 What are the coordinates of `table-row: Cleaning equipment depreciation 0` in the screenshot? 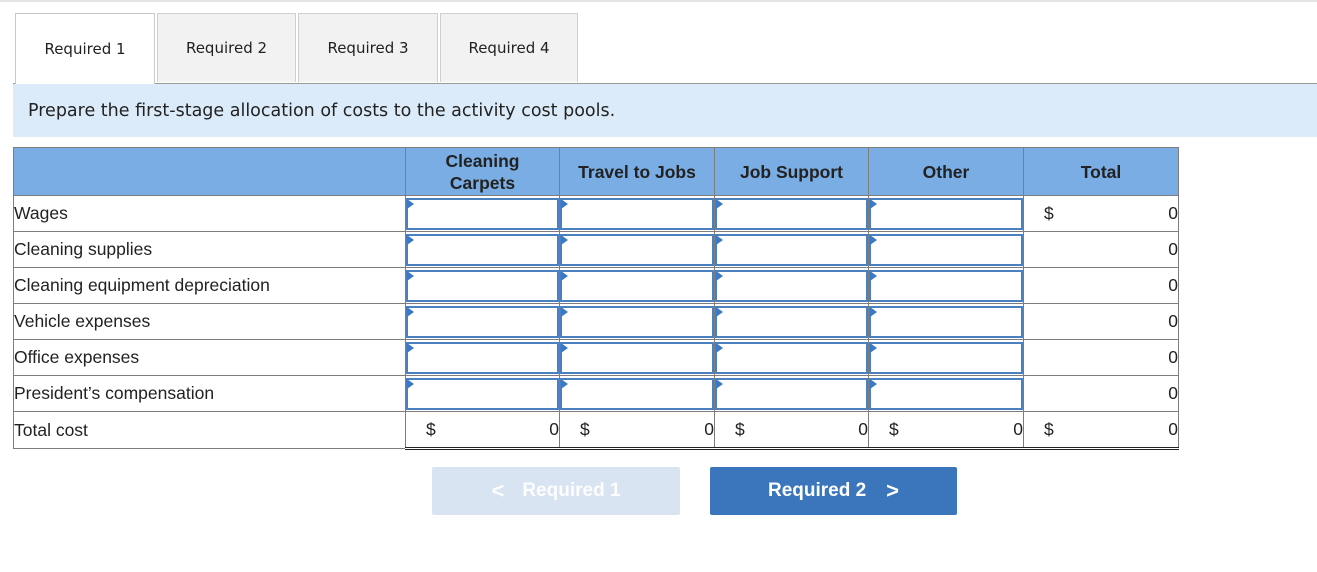 It's located at (596, 285).